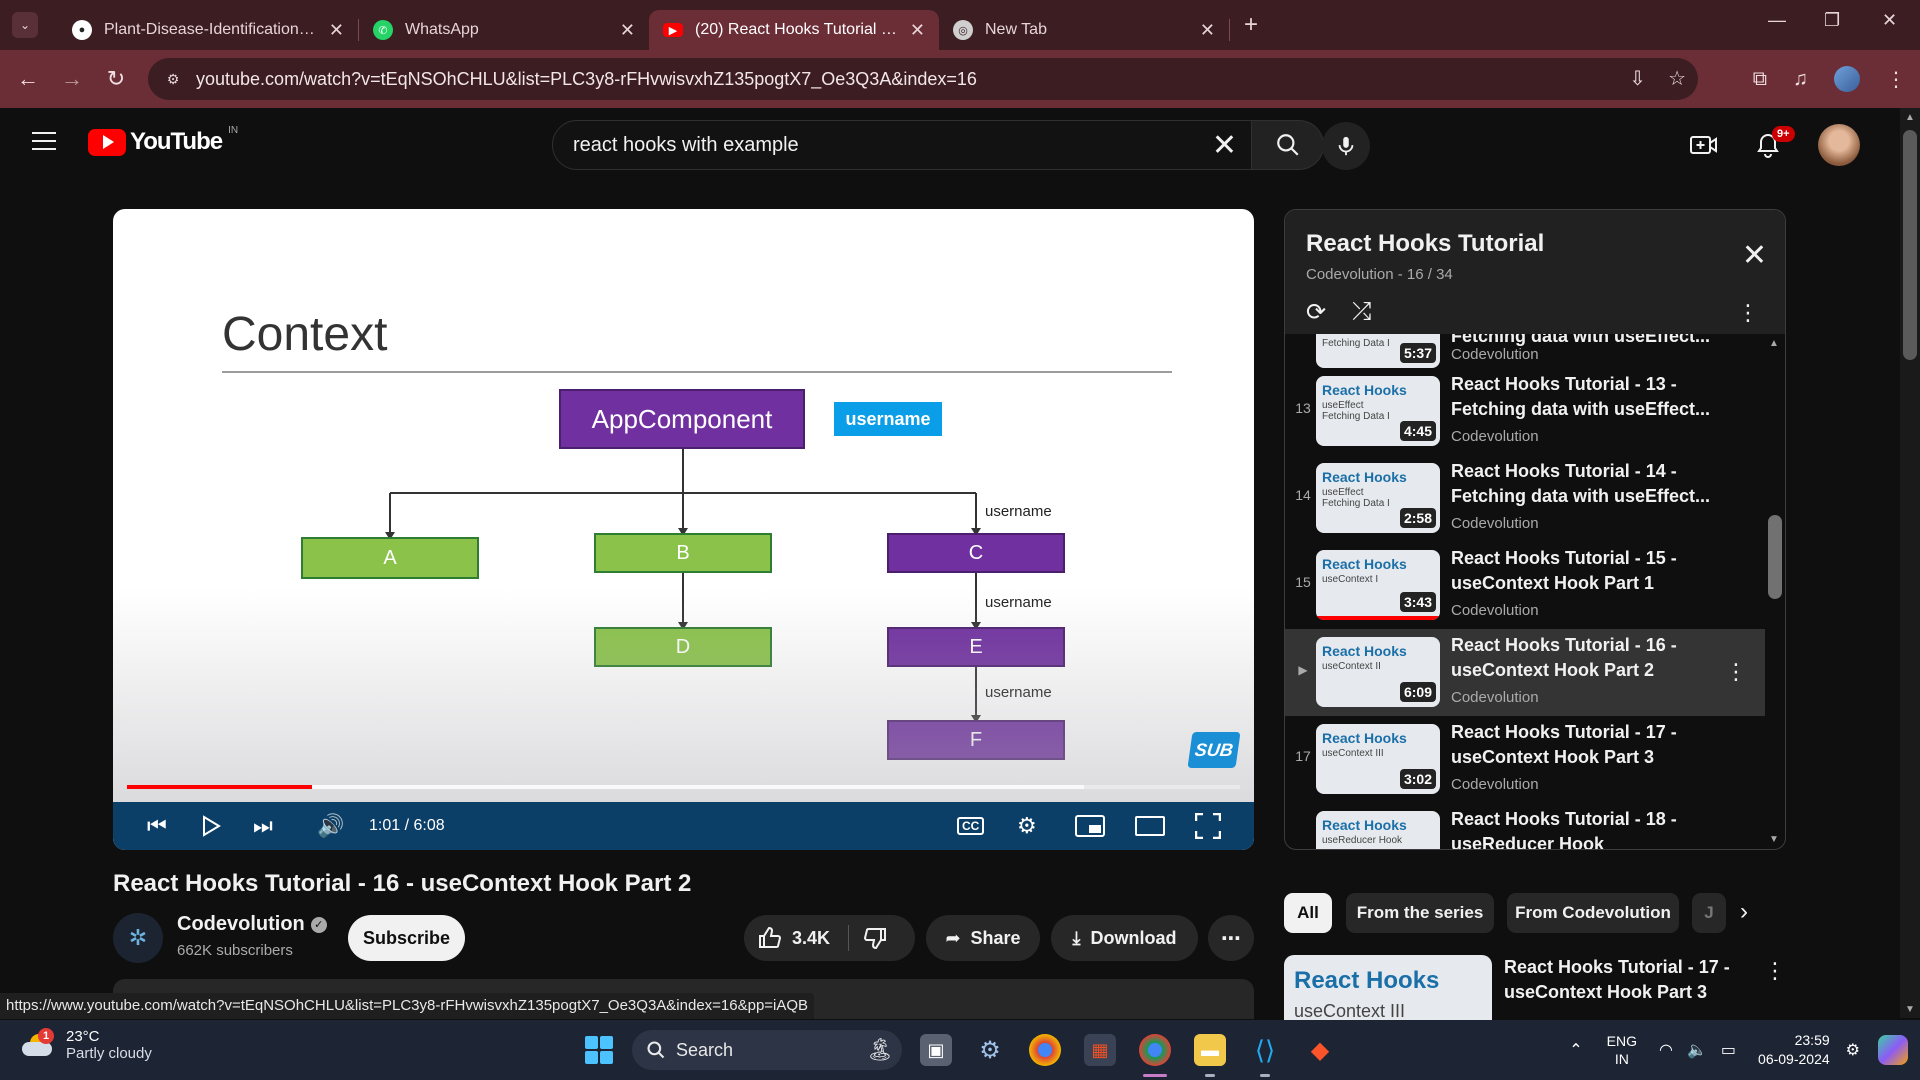 The image size is (1920, 1080). I want to click on create-video-icon, so click(1704, 145).